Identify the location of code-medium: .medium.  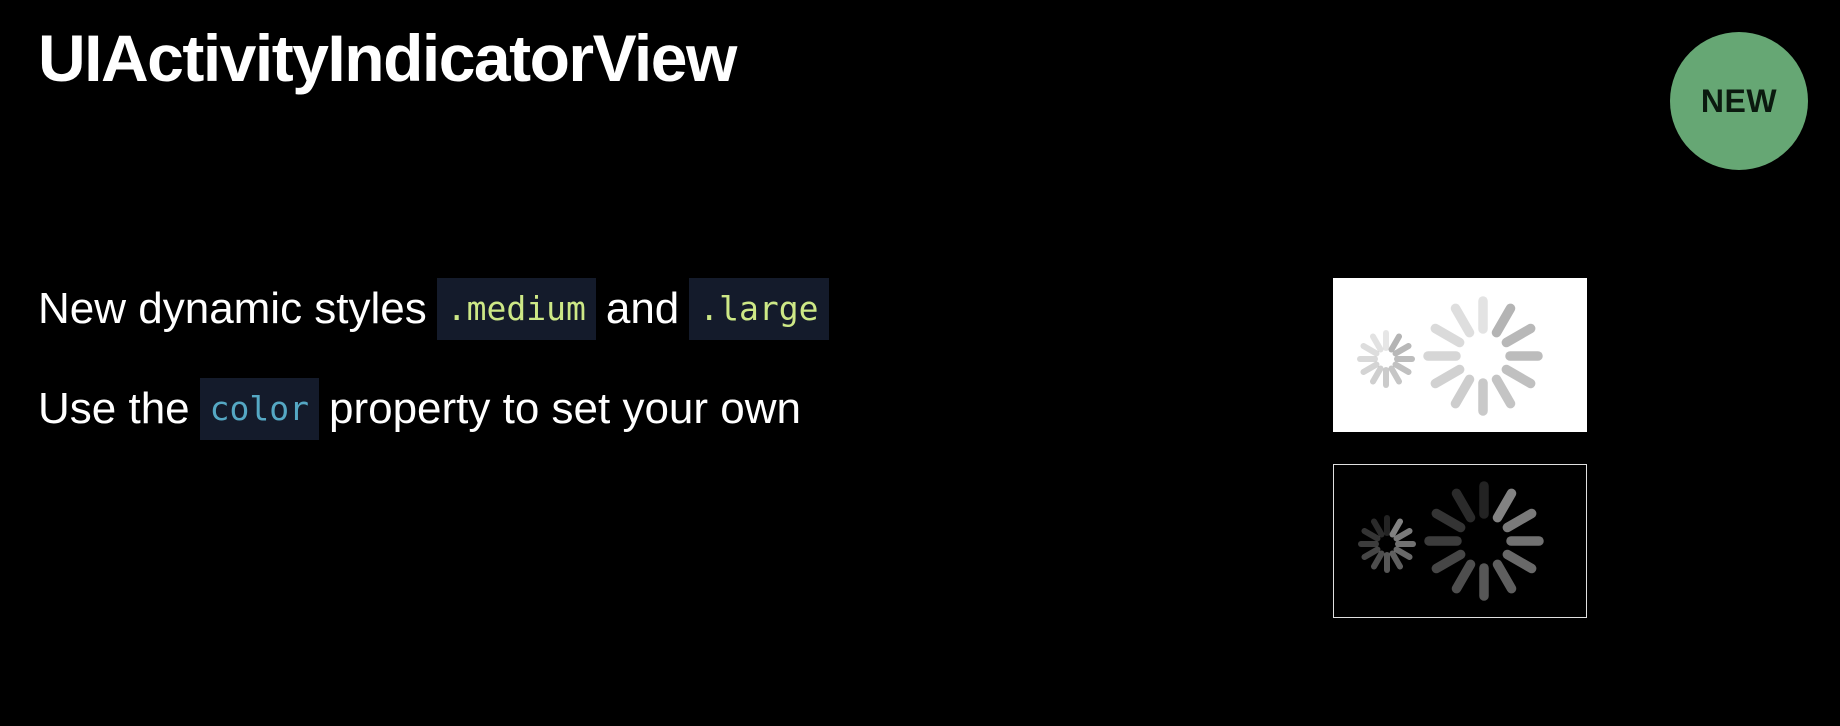
(516, 309).